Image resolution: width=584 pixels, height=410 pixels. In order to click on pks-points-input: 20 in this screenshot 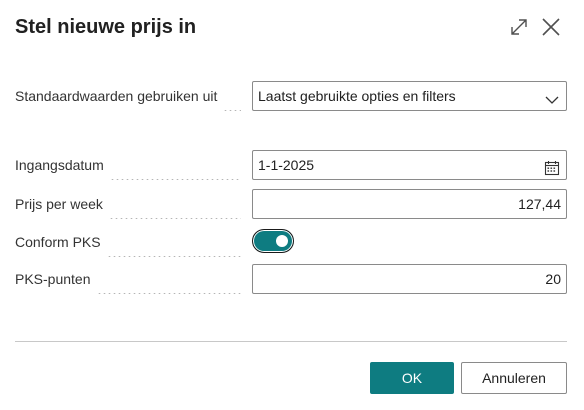, I will do `click(409, 279)`.